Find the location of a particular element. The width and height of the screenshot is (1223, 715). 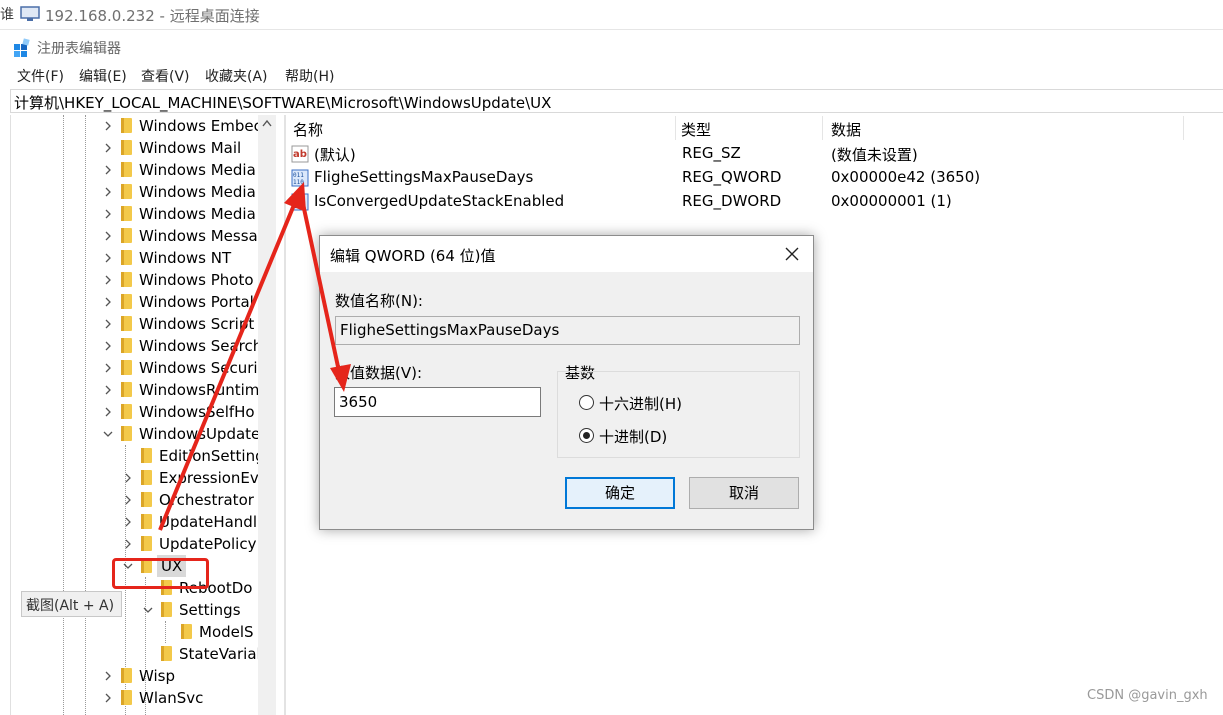

column-header-name: 名称 is located at coordinates (308, 129).